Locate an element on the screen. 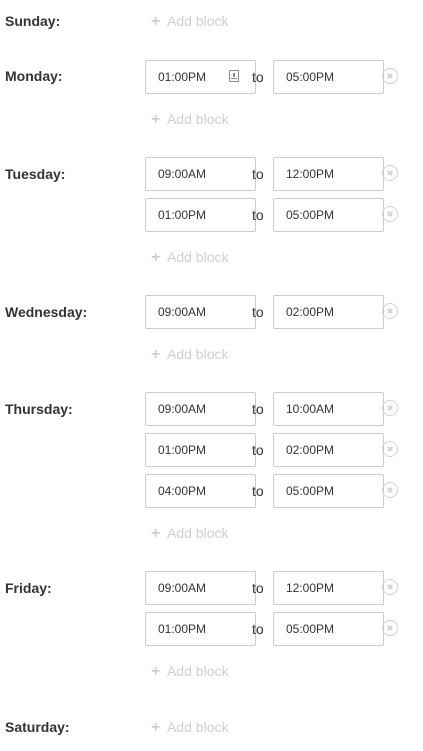 The image size is (423, 751). add-block-button-wednesday: + Add block is located at coordinates (189, 354).